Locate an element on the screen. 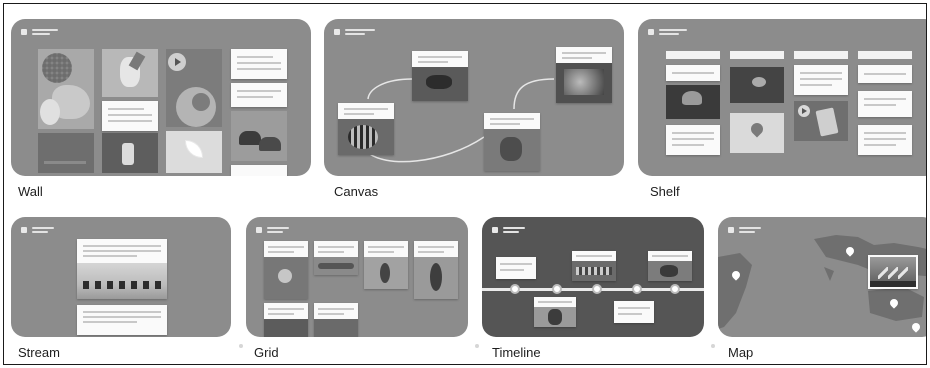 The height and width of the screenshot is (368, 930). layout-label-timeline: Timeline is located at coordinates (516, 352).